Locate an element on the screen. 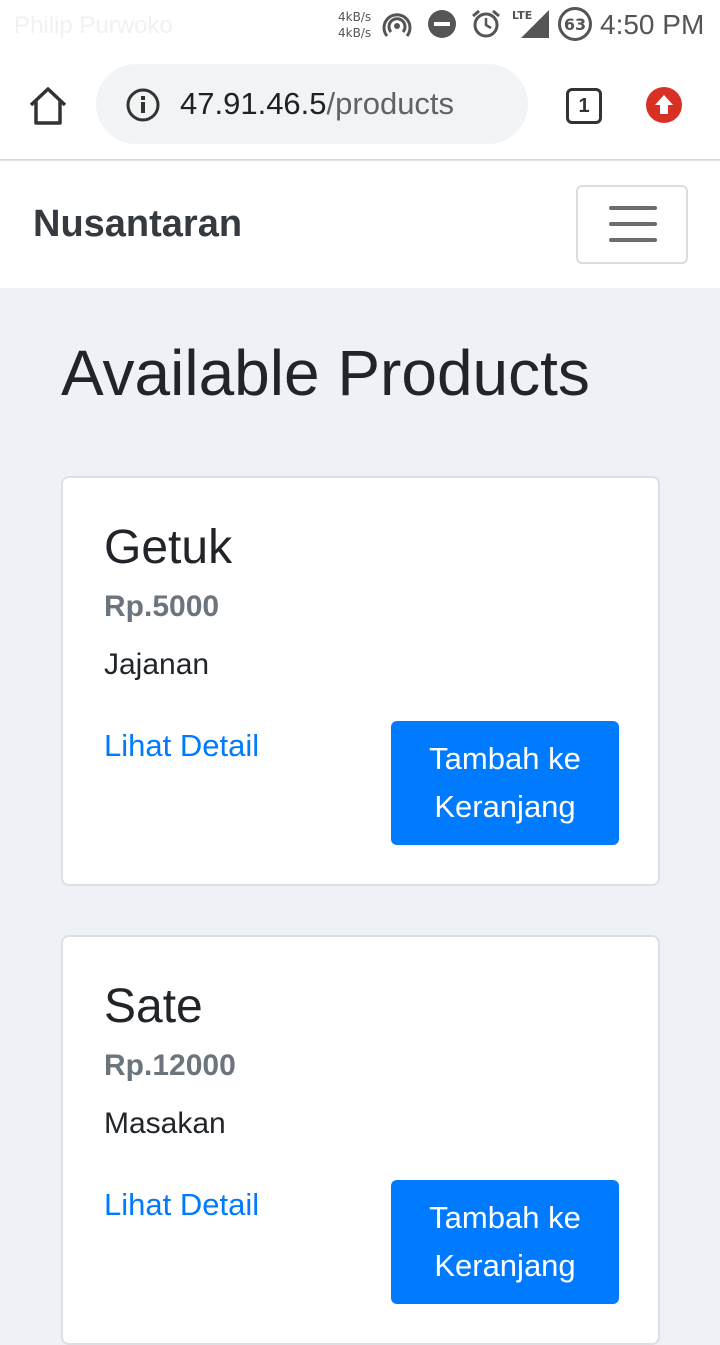  address-bar: 47.91.46.5/products is located at coordinates (312, 104).